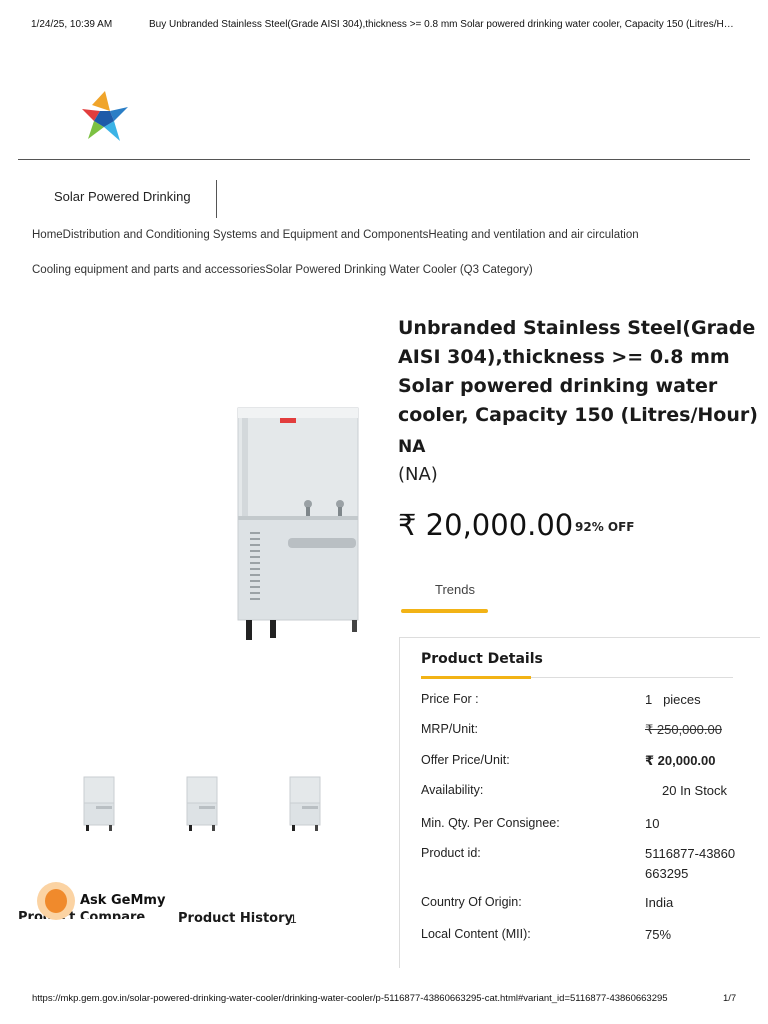 Image resolution: width=768 pixels, height=1024 pixels. I want to click on print-datetime: 1/24/25, 10:39 AM, so click(72, 24).